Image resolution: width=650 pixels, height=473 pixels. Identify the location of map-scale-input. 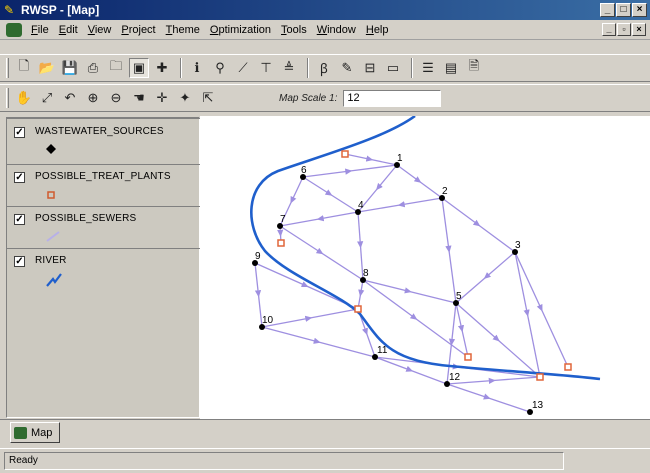
(392, 98).